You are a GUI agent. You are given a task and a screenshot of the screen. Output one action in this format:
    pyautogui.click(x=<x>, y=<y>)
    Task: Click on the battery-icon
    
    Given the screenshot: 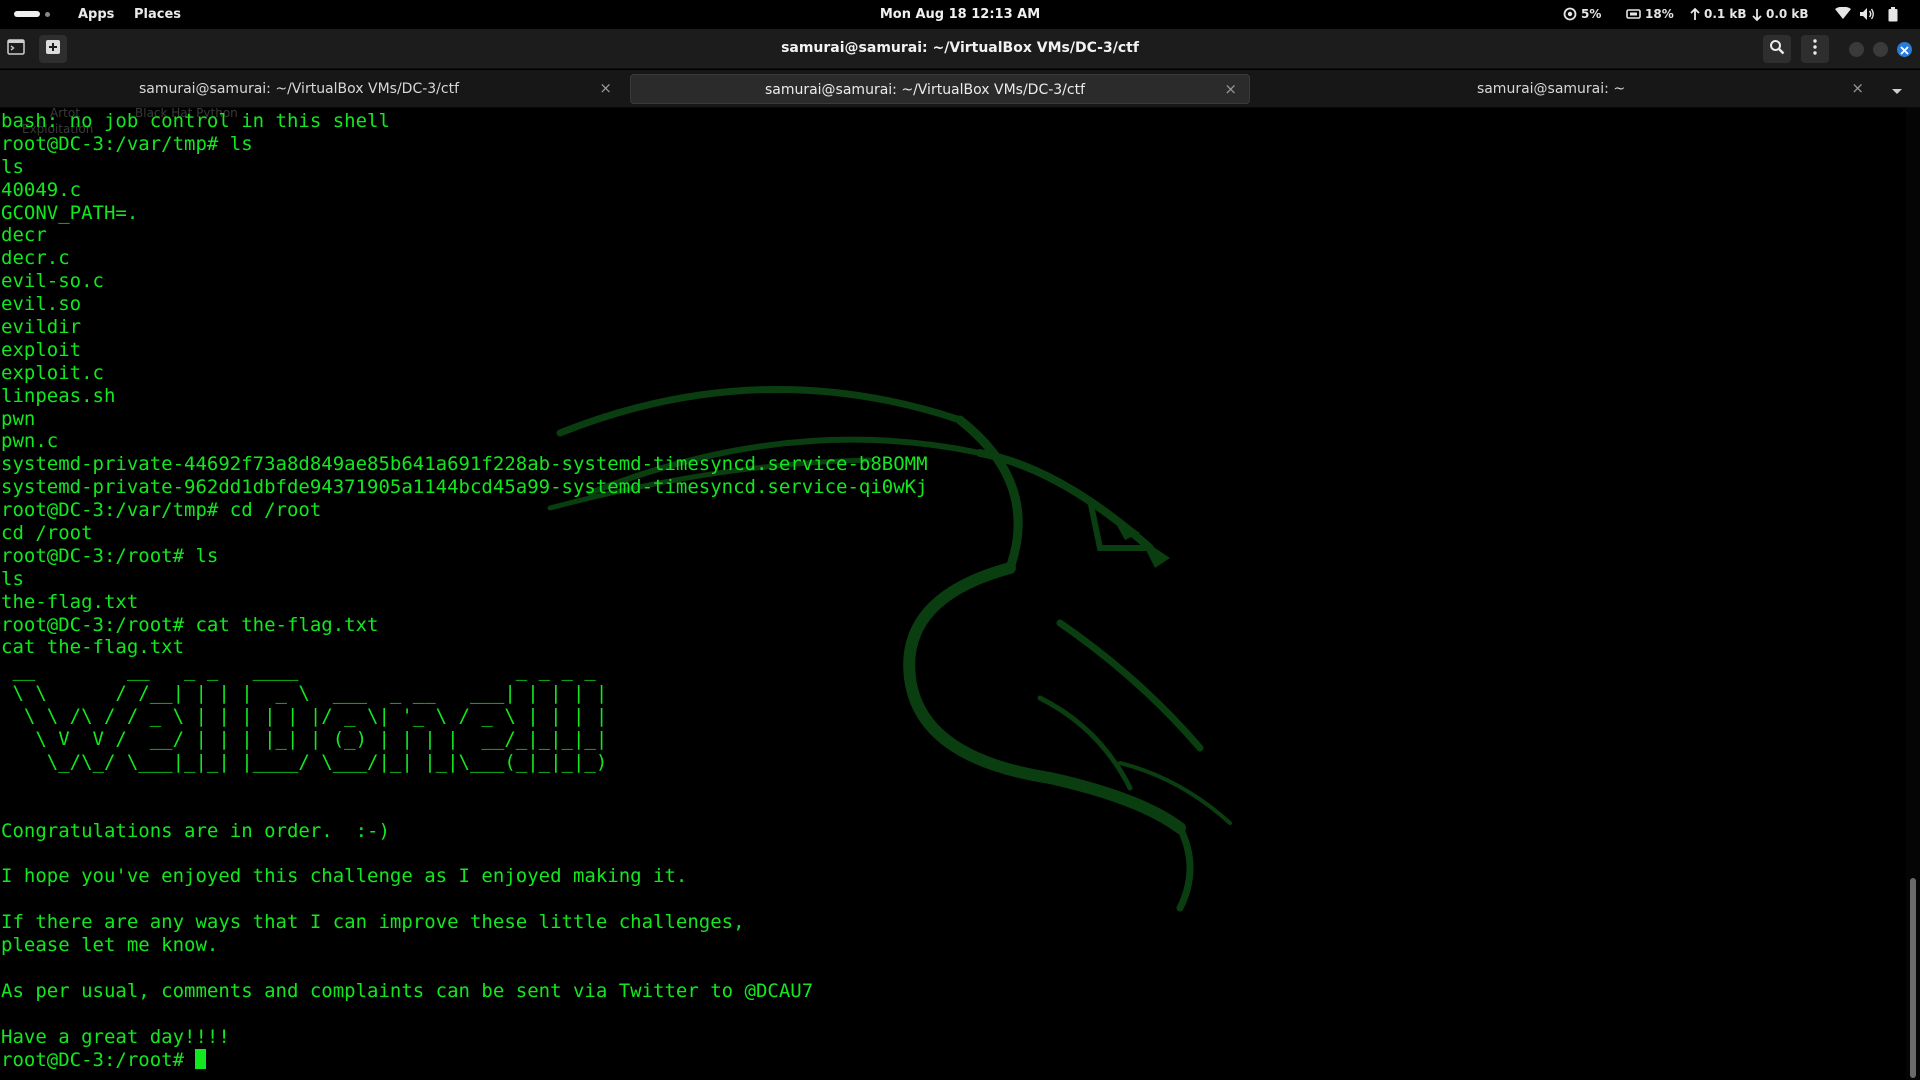 What is the action you would take?
    pyautogui.click(x=1893, y=14)
    